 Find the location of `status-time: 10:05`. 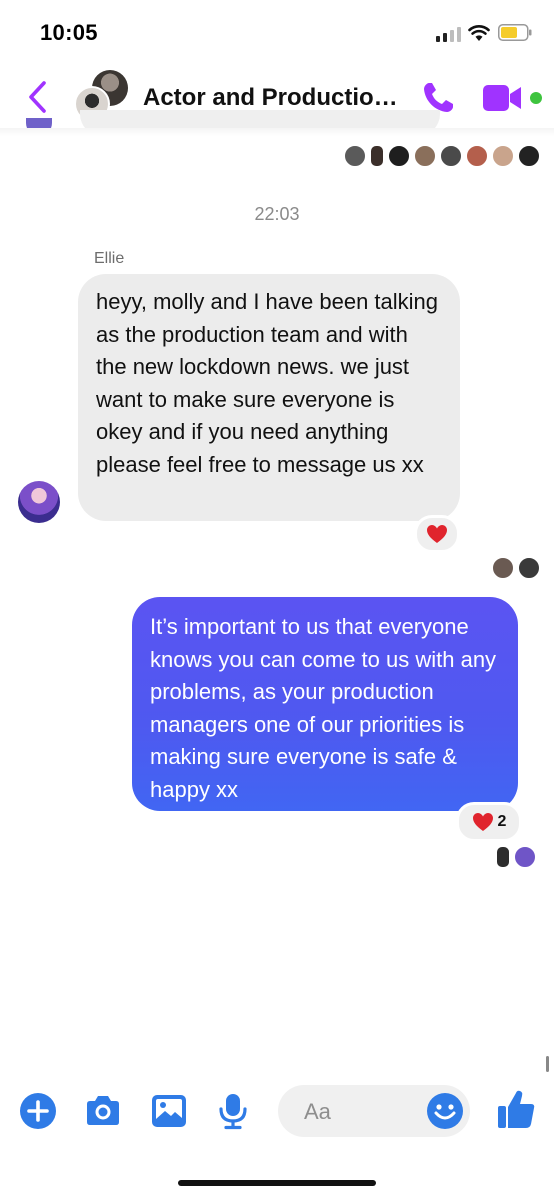

status-time: 10:05 is located at coordinates (69, 32).